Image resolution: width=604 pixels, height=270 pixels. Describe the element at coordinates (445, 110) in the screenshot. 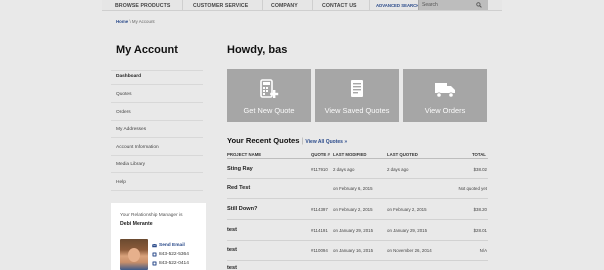

I see `tile-label: View Orders` at that location.